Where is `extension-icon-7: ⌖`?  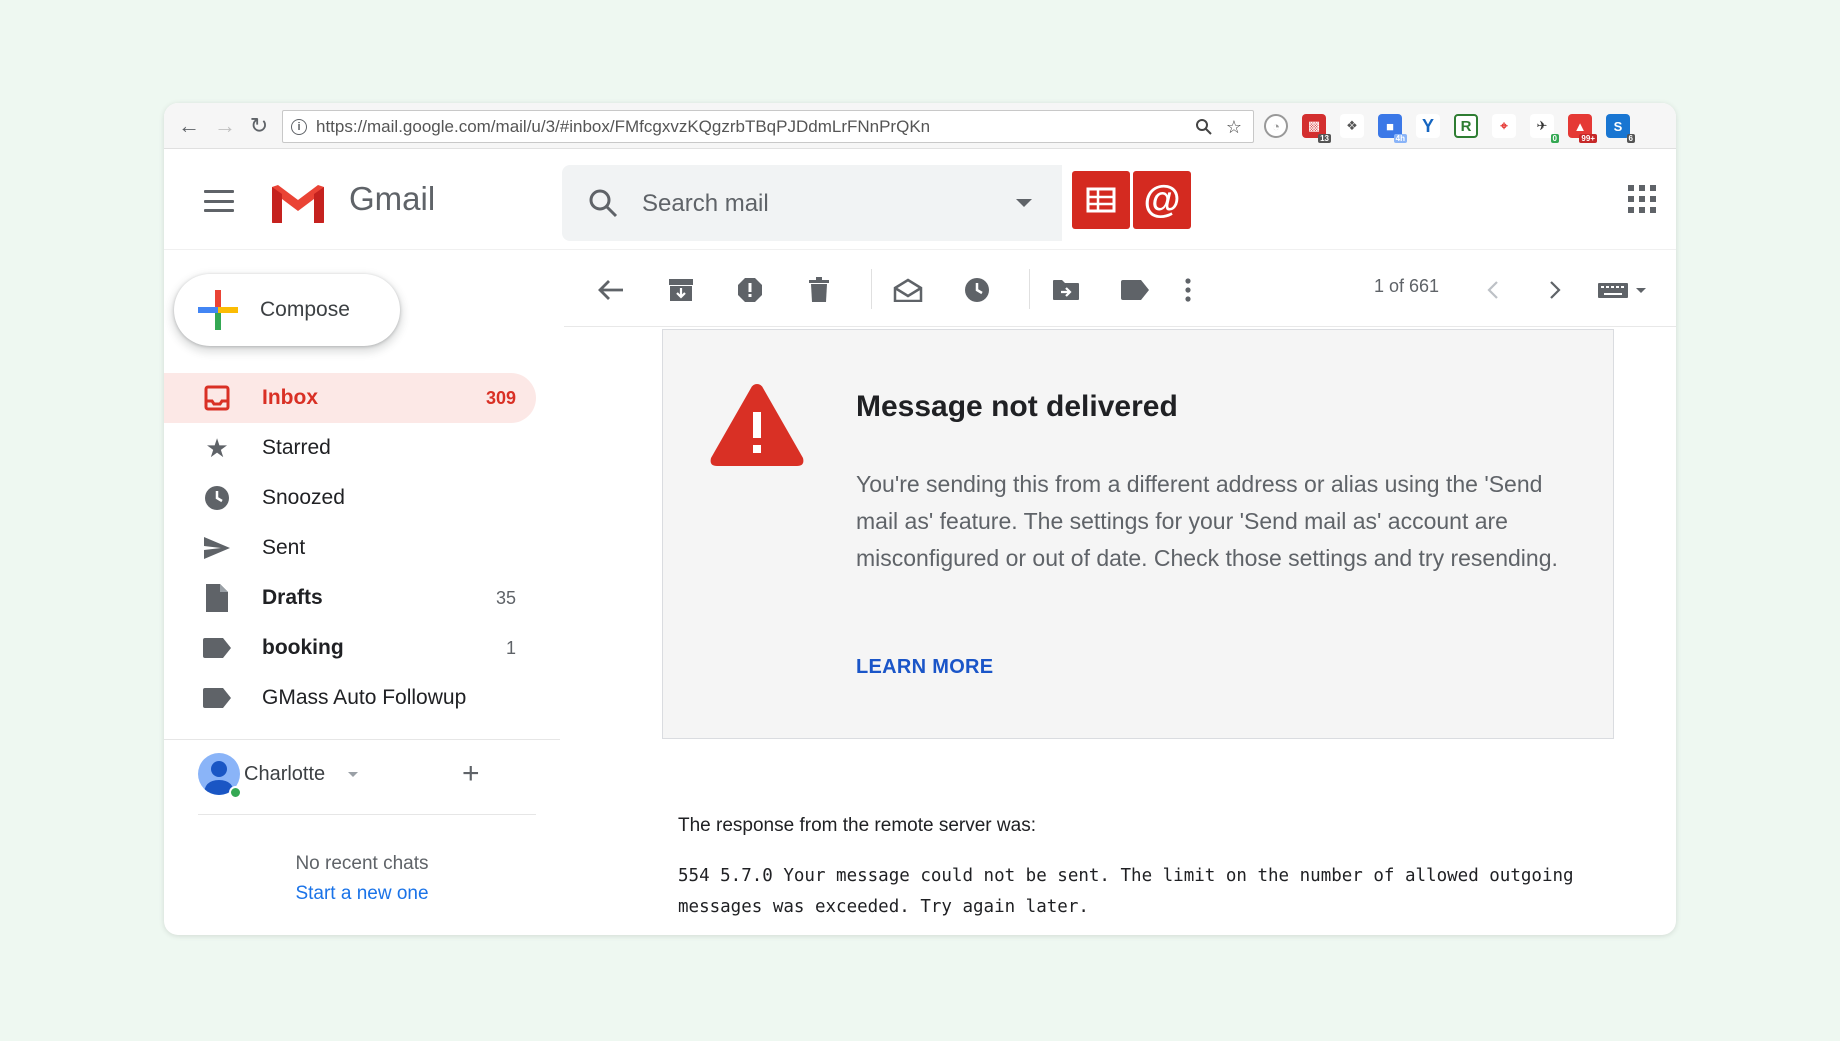 extension-icon-7: ⌖ is located at coordinates (1504, 126).